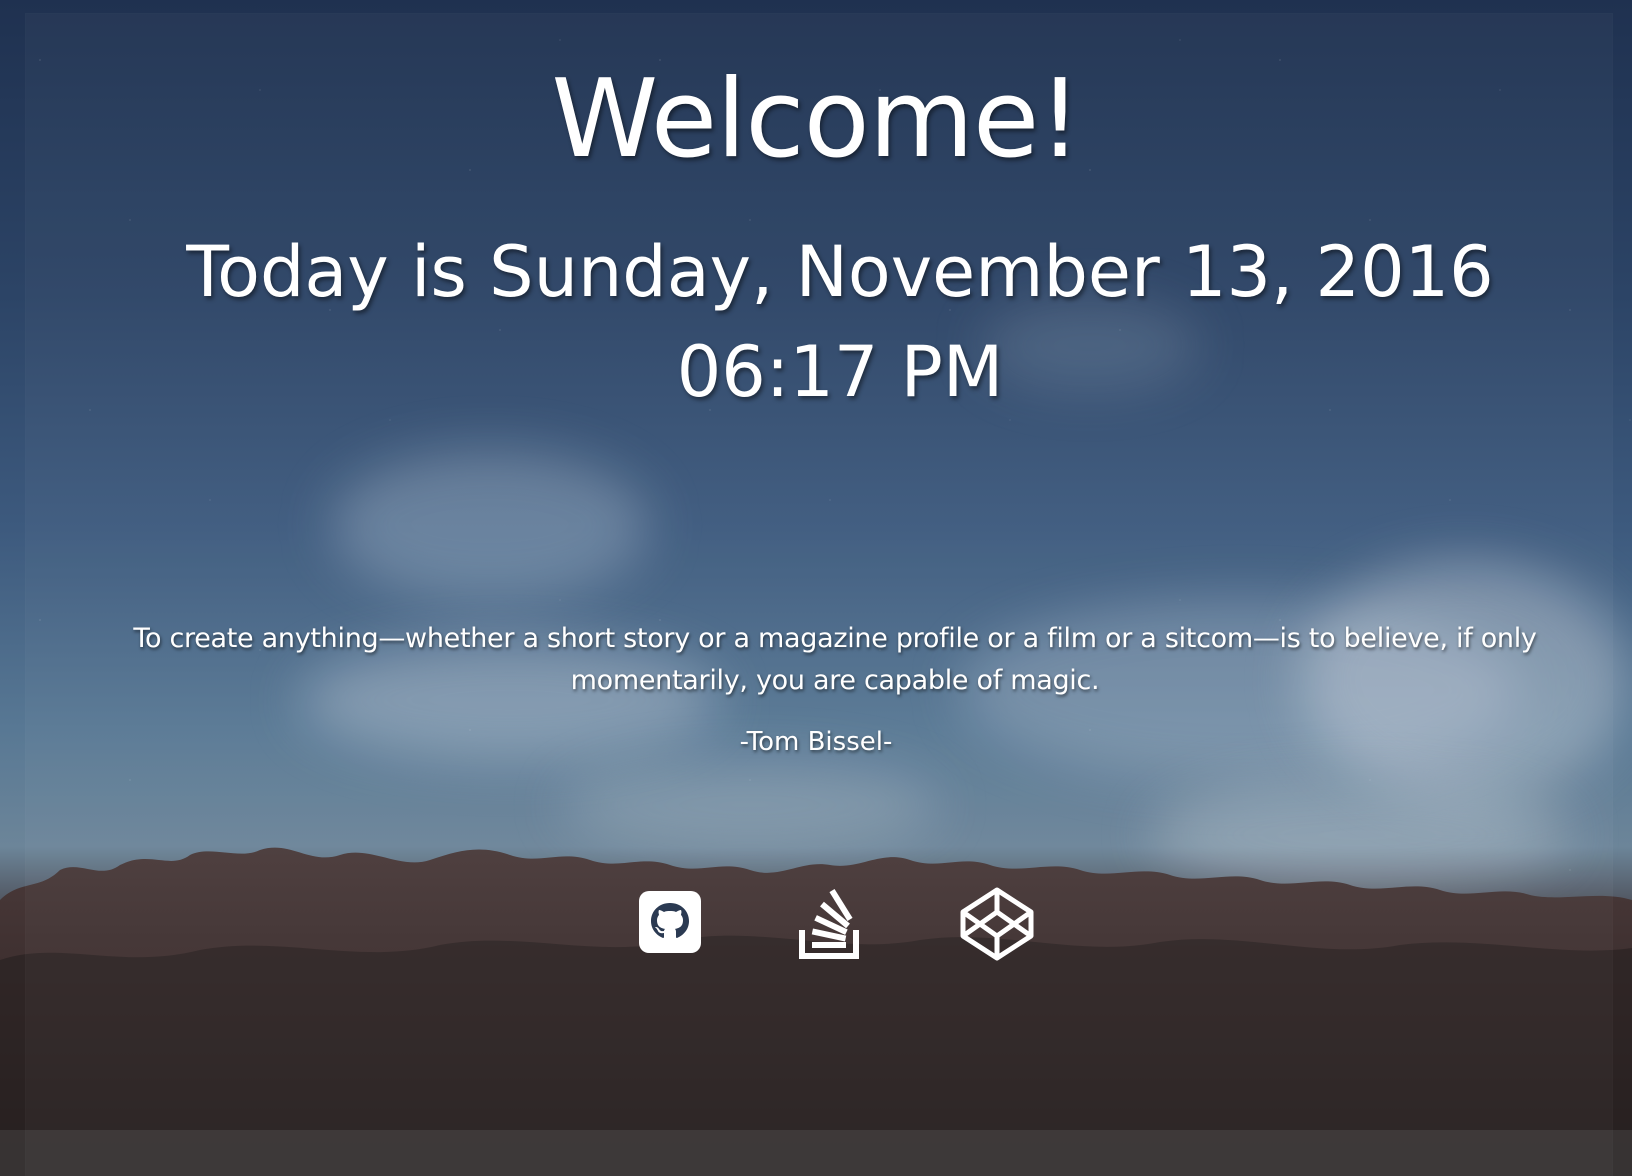  I want to click on github-icon, so click(670, 923).